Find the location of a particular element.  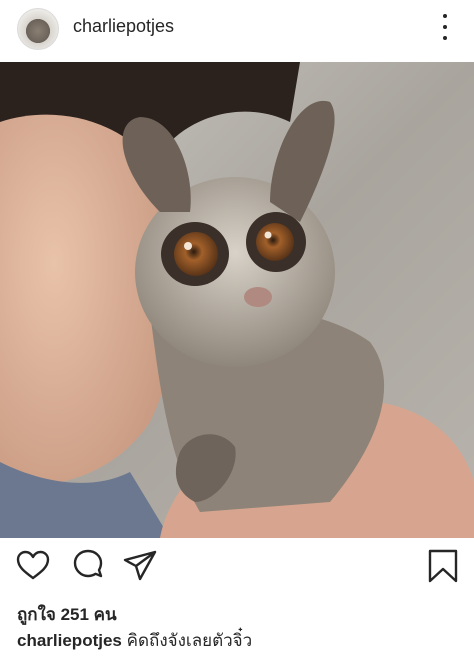

share-button is located at coordinates (140, 566).